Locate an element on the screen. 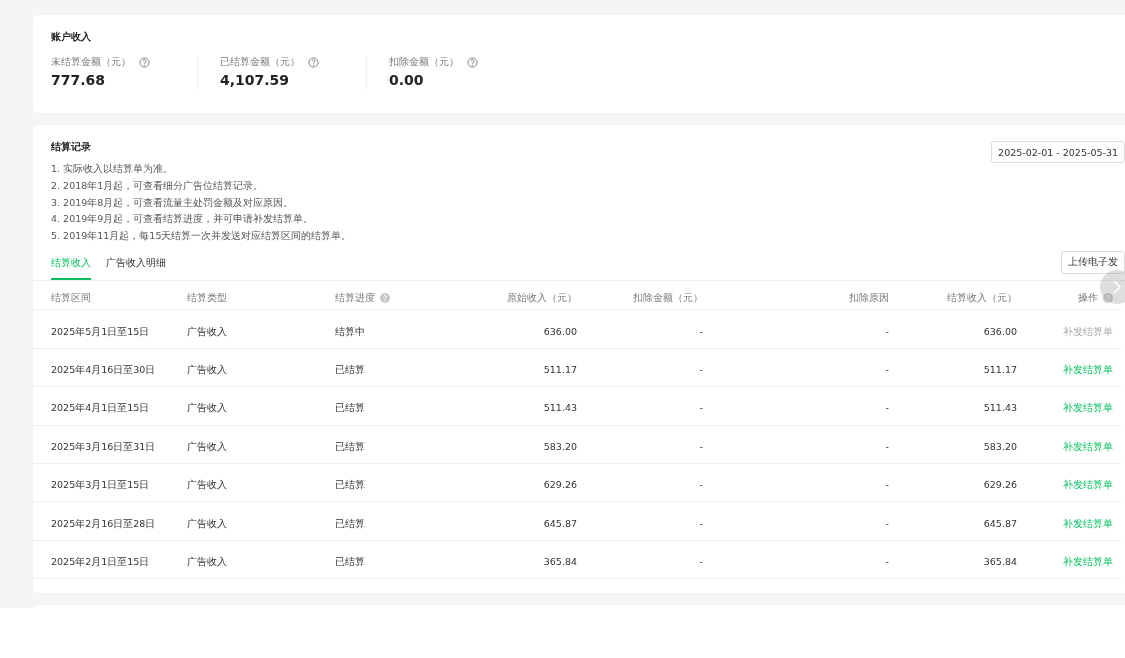 Image resolution: width=1125 pixels, height=658 pixels. tab: 广告收入明细 is located at coordinates (136, 265).